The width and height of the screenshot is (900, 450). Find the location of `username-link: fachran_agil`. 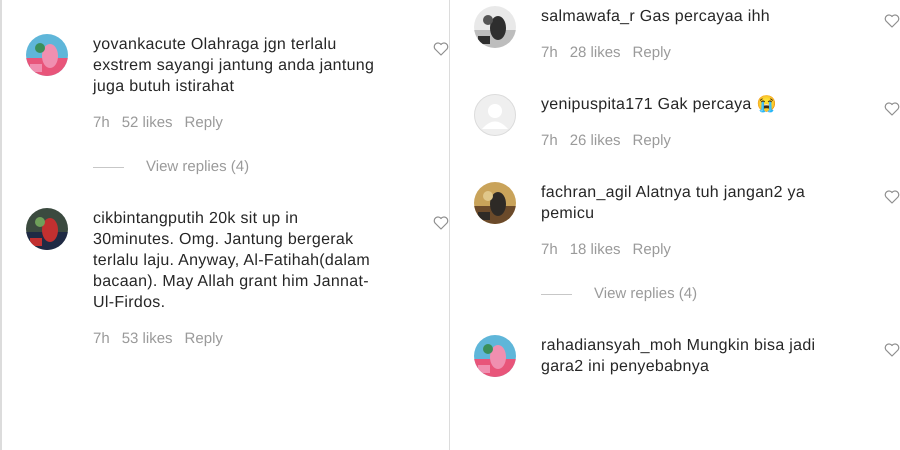

username-link: fachran_agil is located at coordinates (586, 192).